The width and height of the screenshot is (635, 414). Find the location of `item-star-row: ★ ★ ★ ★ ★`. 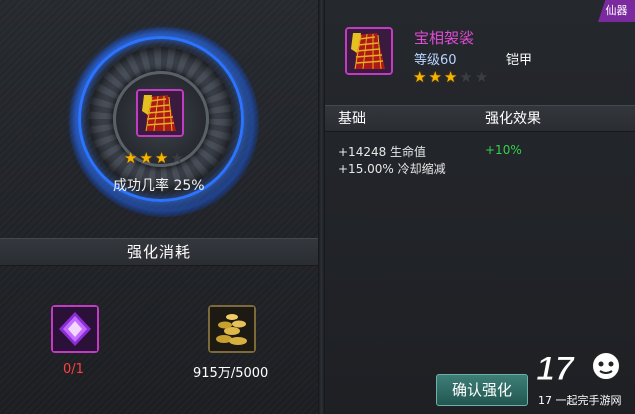

item-star-row: ★ ★ ★ ★ ★ is located at coordinates (450, 77).